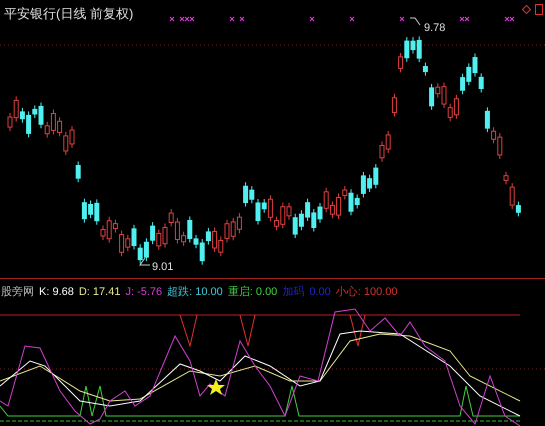 The height and width of the screenshot is (426, 545). Describe the element at coordinates (69, 14) in the screenshot. I see `stock-title: 平安银行(日线 前复权)` at that location.